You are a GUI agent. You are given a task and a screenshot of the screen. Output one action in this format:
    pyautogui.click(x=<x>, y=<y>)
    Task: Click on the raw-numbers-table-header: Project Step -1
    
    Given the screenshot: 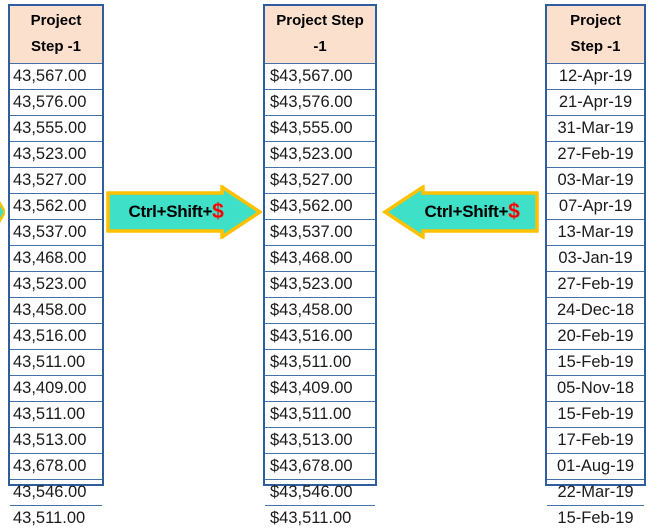 What is the action you would take?
    pyautogui.click(x=56, y=35)
    